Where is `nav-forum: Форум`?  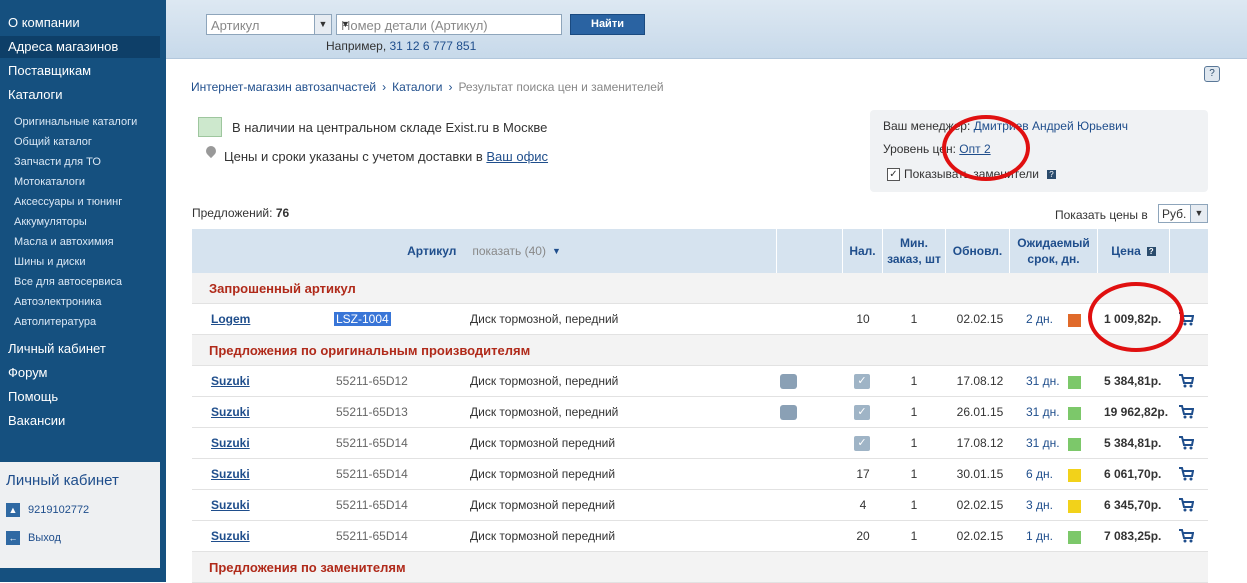
nav-forum: Форум is located at coordinates (80, 373).